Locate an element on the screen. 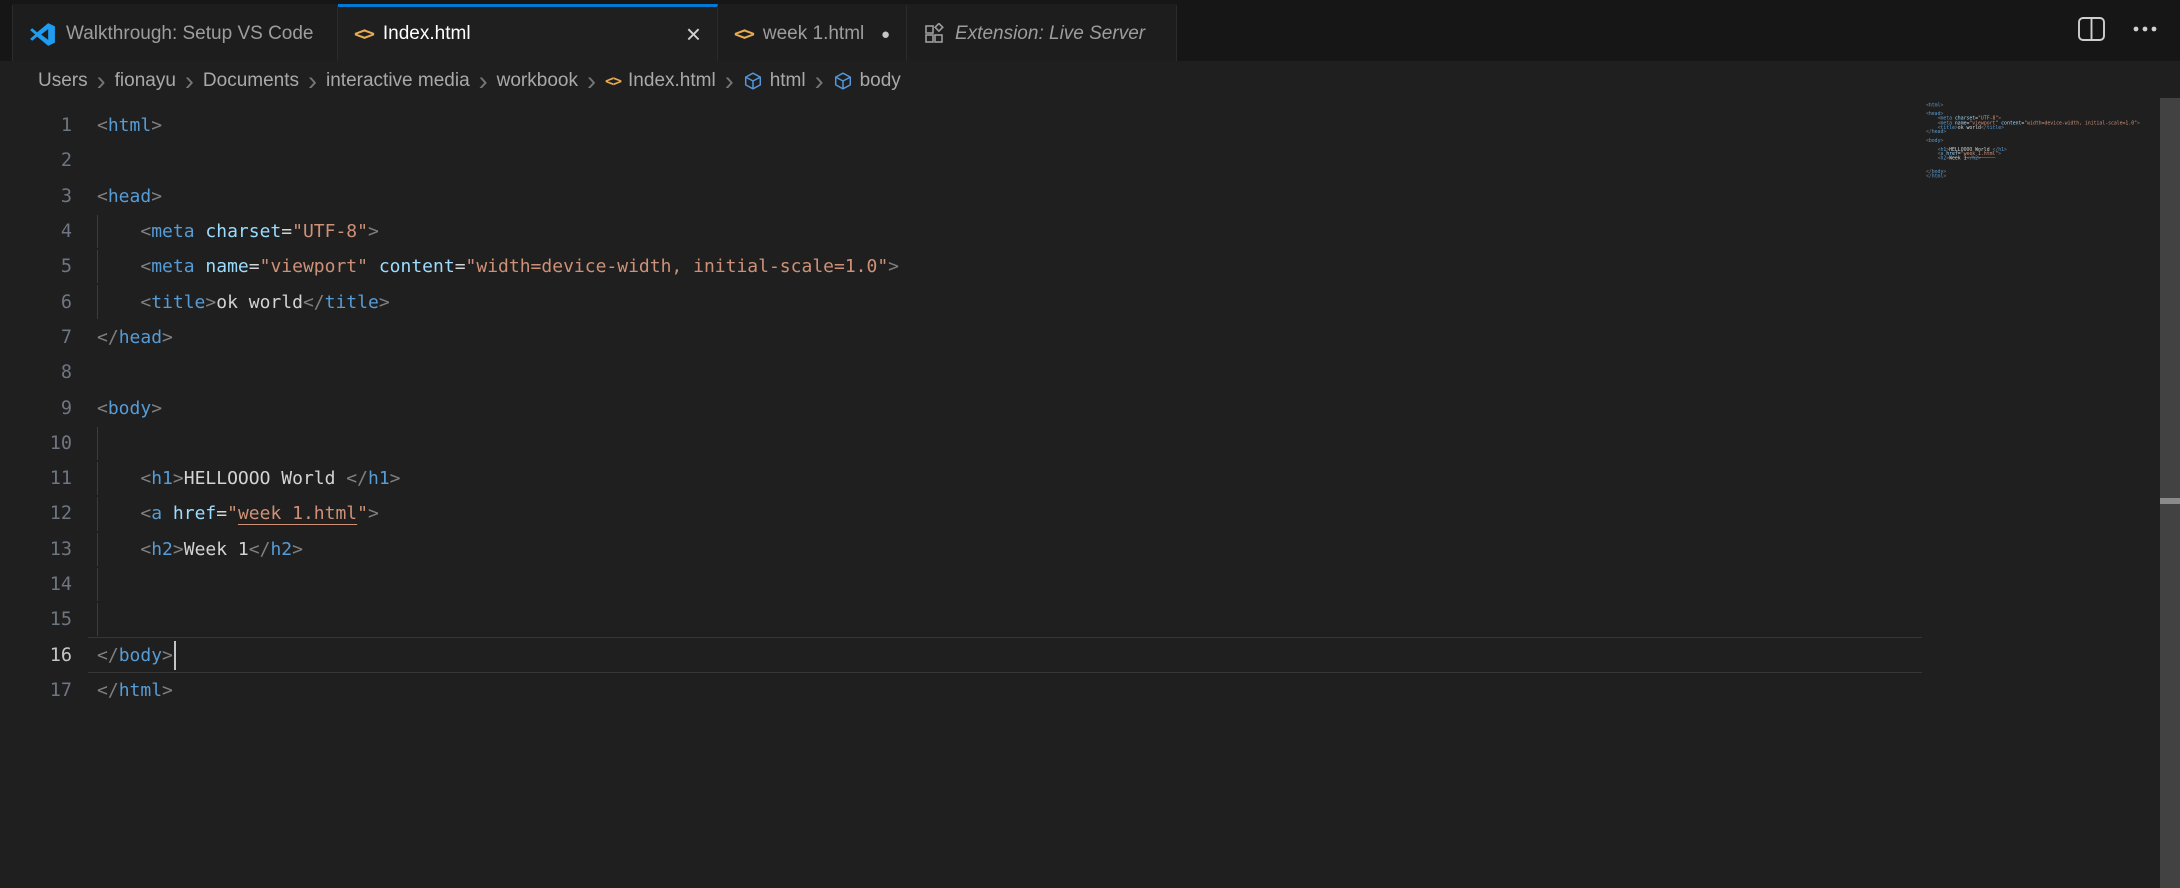 The height and width of the screenshot is (888, 2180). tab-label: Walkthrough: Setup VS Code is located at coordinates (190, 33).